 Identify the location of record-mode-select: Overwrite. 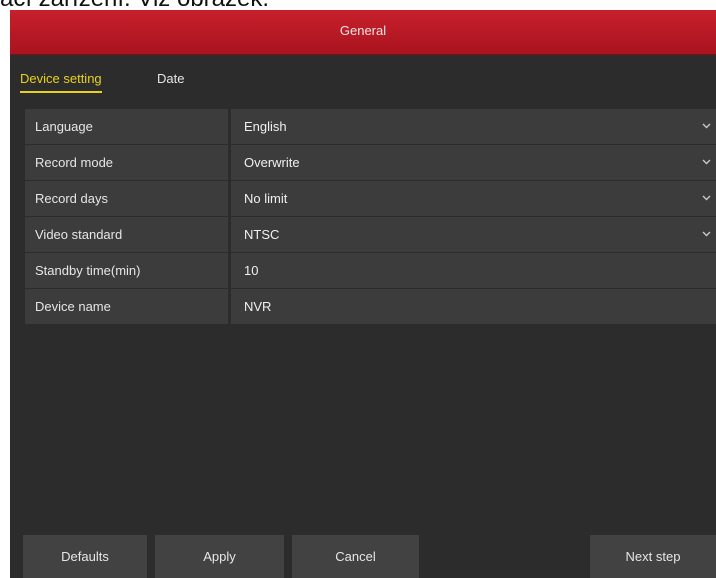
(473, 162).